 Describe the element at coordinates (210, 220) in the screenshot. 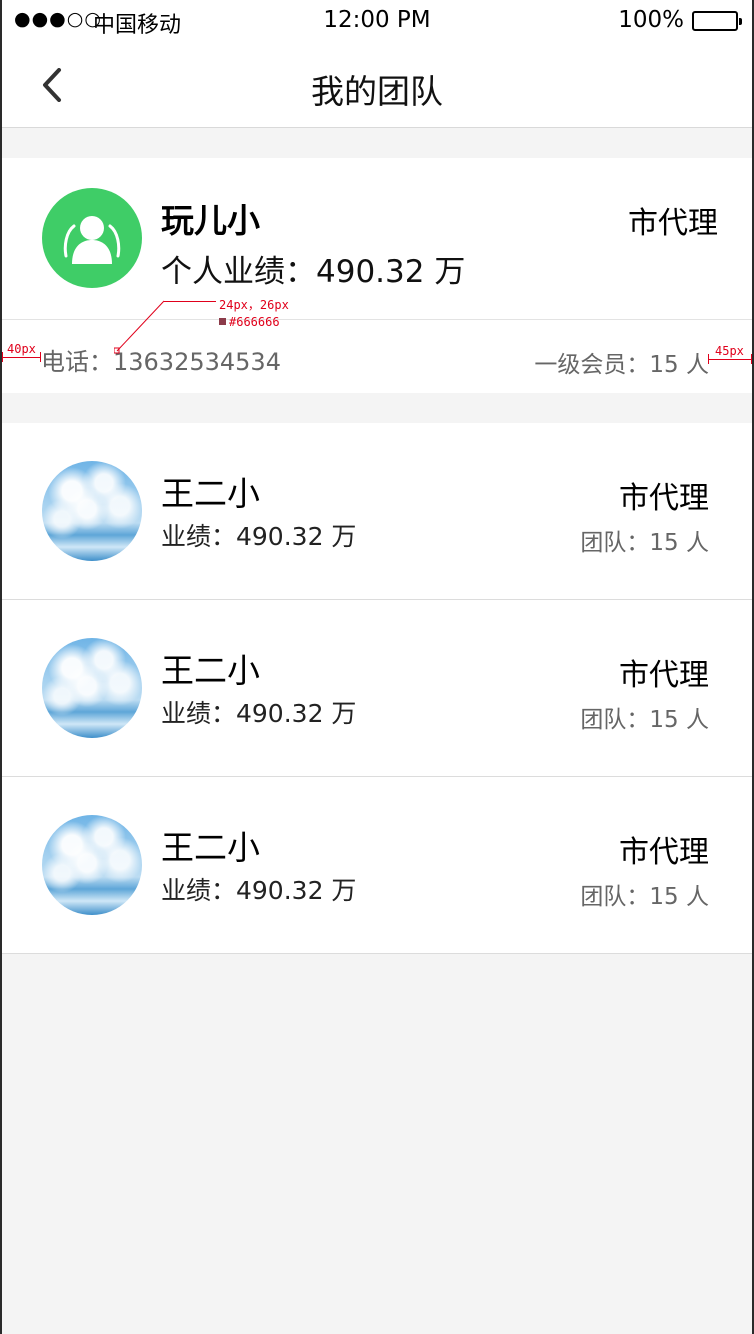

I see `my-name: 玩儿小` at that location.